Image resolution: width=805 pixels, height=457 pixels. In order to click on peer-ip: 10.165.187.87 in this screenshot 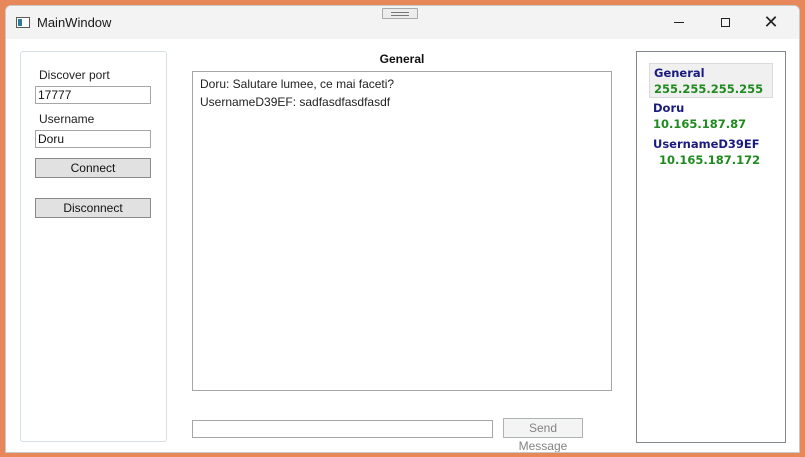, I will do `click(700, 124)`.